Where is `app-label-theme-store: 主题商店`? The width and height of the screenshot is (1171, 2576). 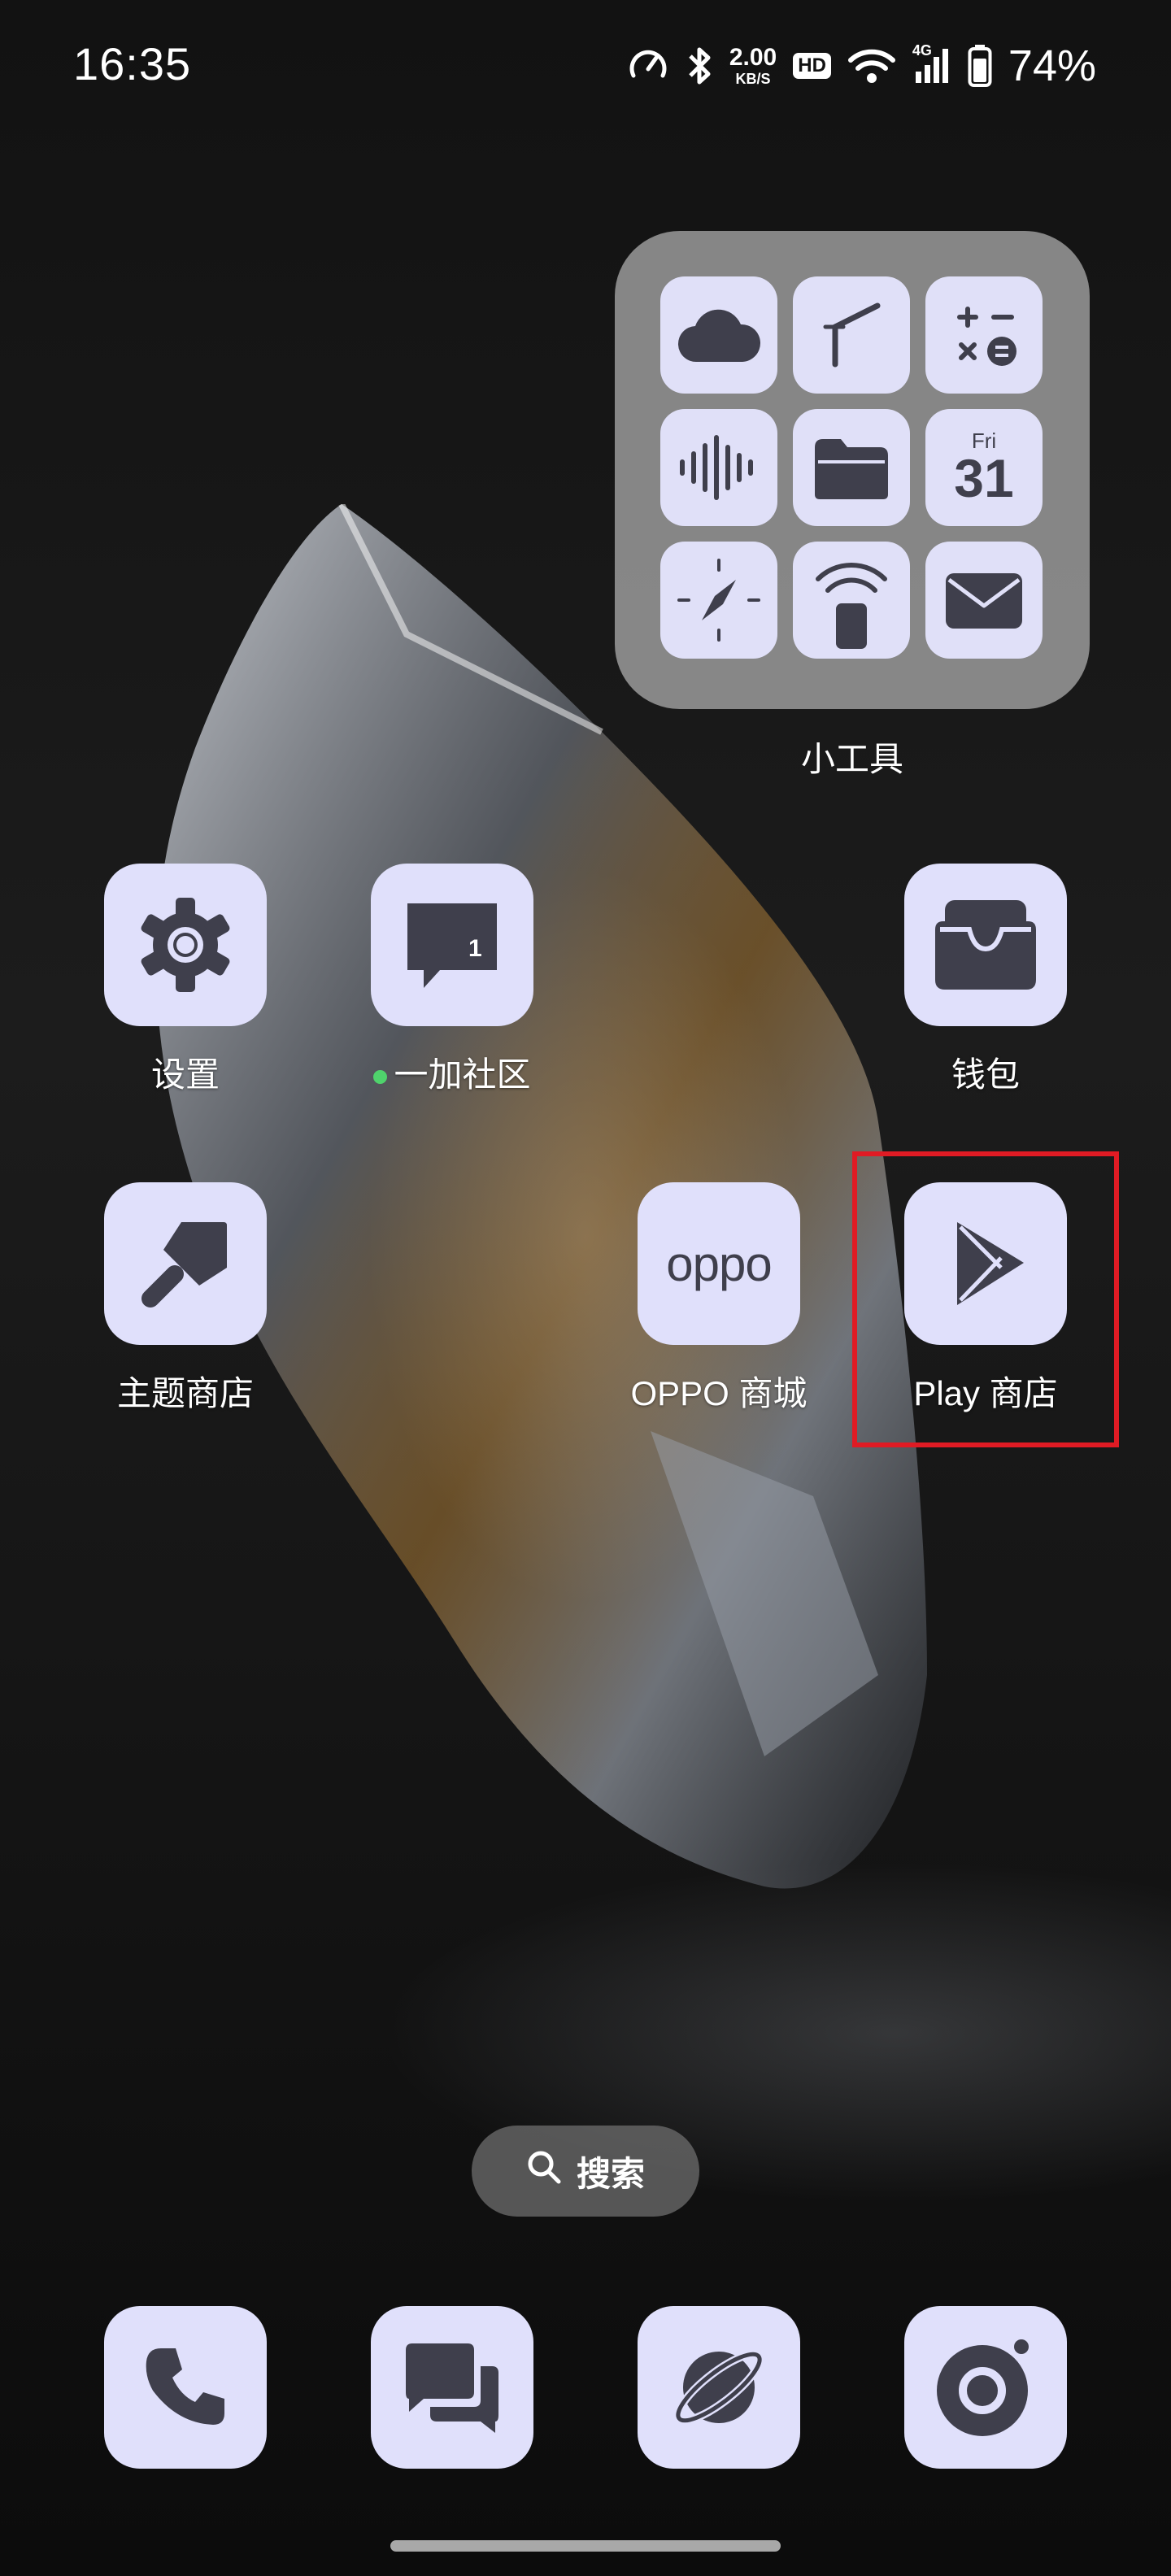 app-label-theme-store: 主题商店 is located at coordinates (185, 1393).